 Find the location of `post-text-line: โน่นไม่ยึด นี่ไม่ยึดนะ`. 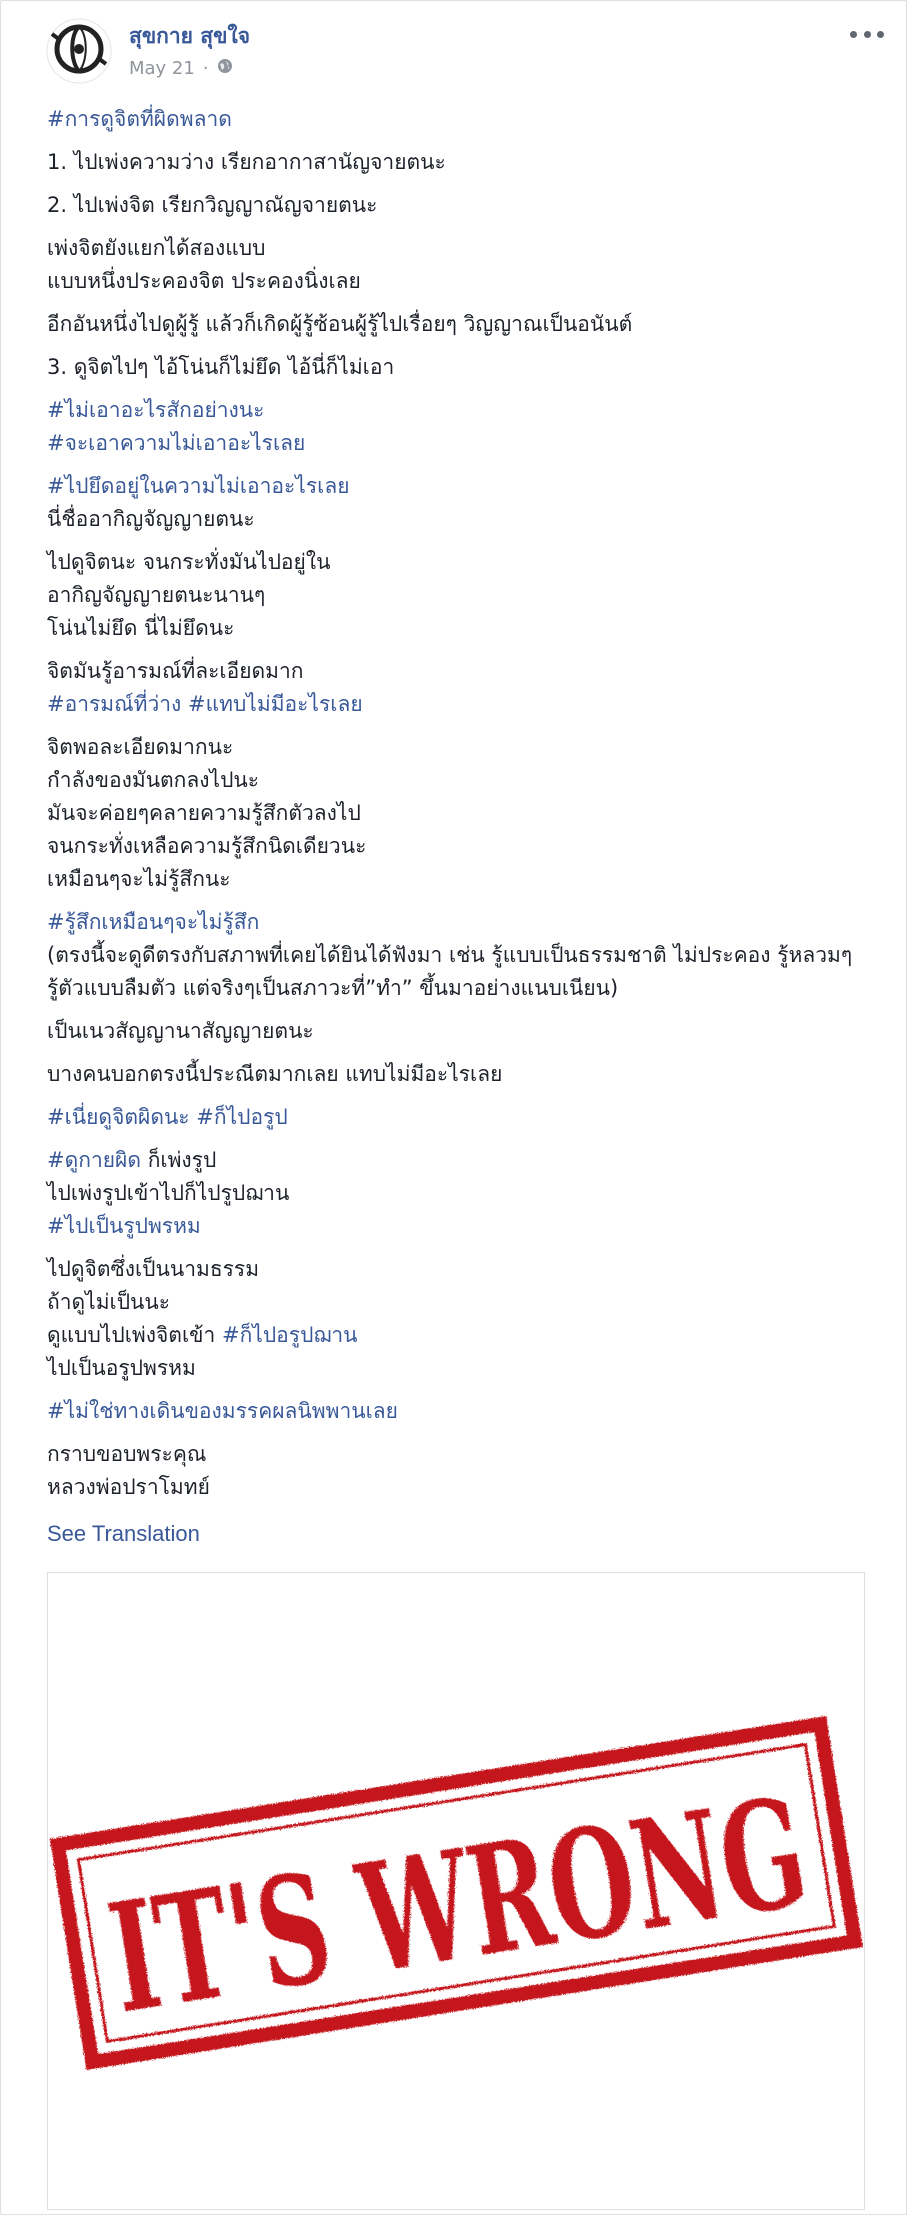

post-text-line: โน่นไม่ยึด นี่ไม่ยึดนะ is located at coordinates (141, 628).